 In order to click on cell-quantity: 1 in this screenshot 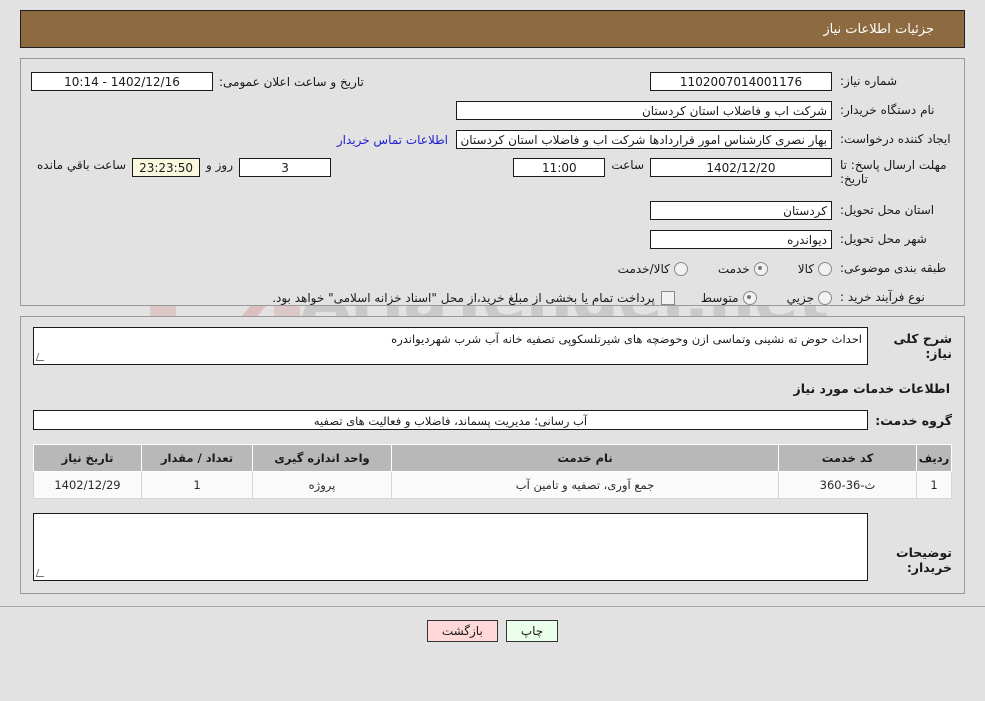, I will do `click(197, 485)`.